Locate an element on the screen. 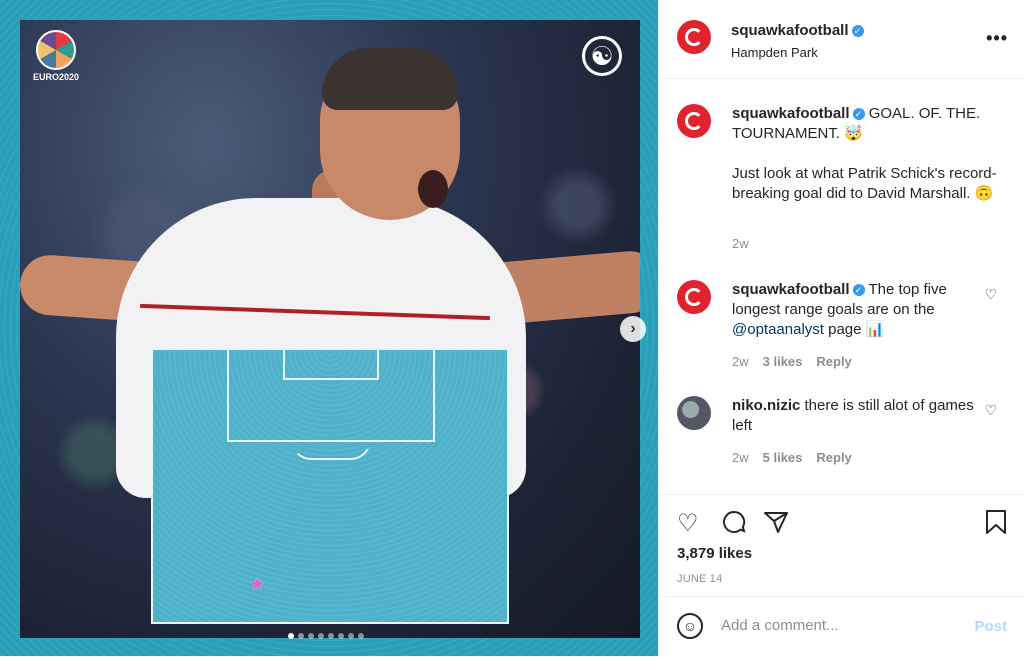  pitch-graphic: ★ is located at coordinates (330, 486).